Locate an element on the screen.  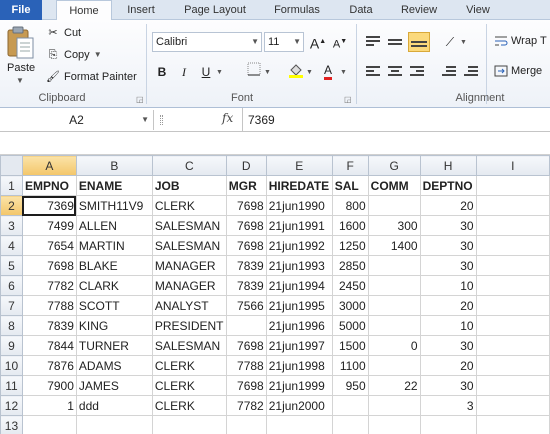
cell: SAL is located at coordinates (350, 185).